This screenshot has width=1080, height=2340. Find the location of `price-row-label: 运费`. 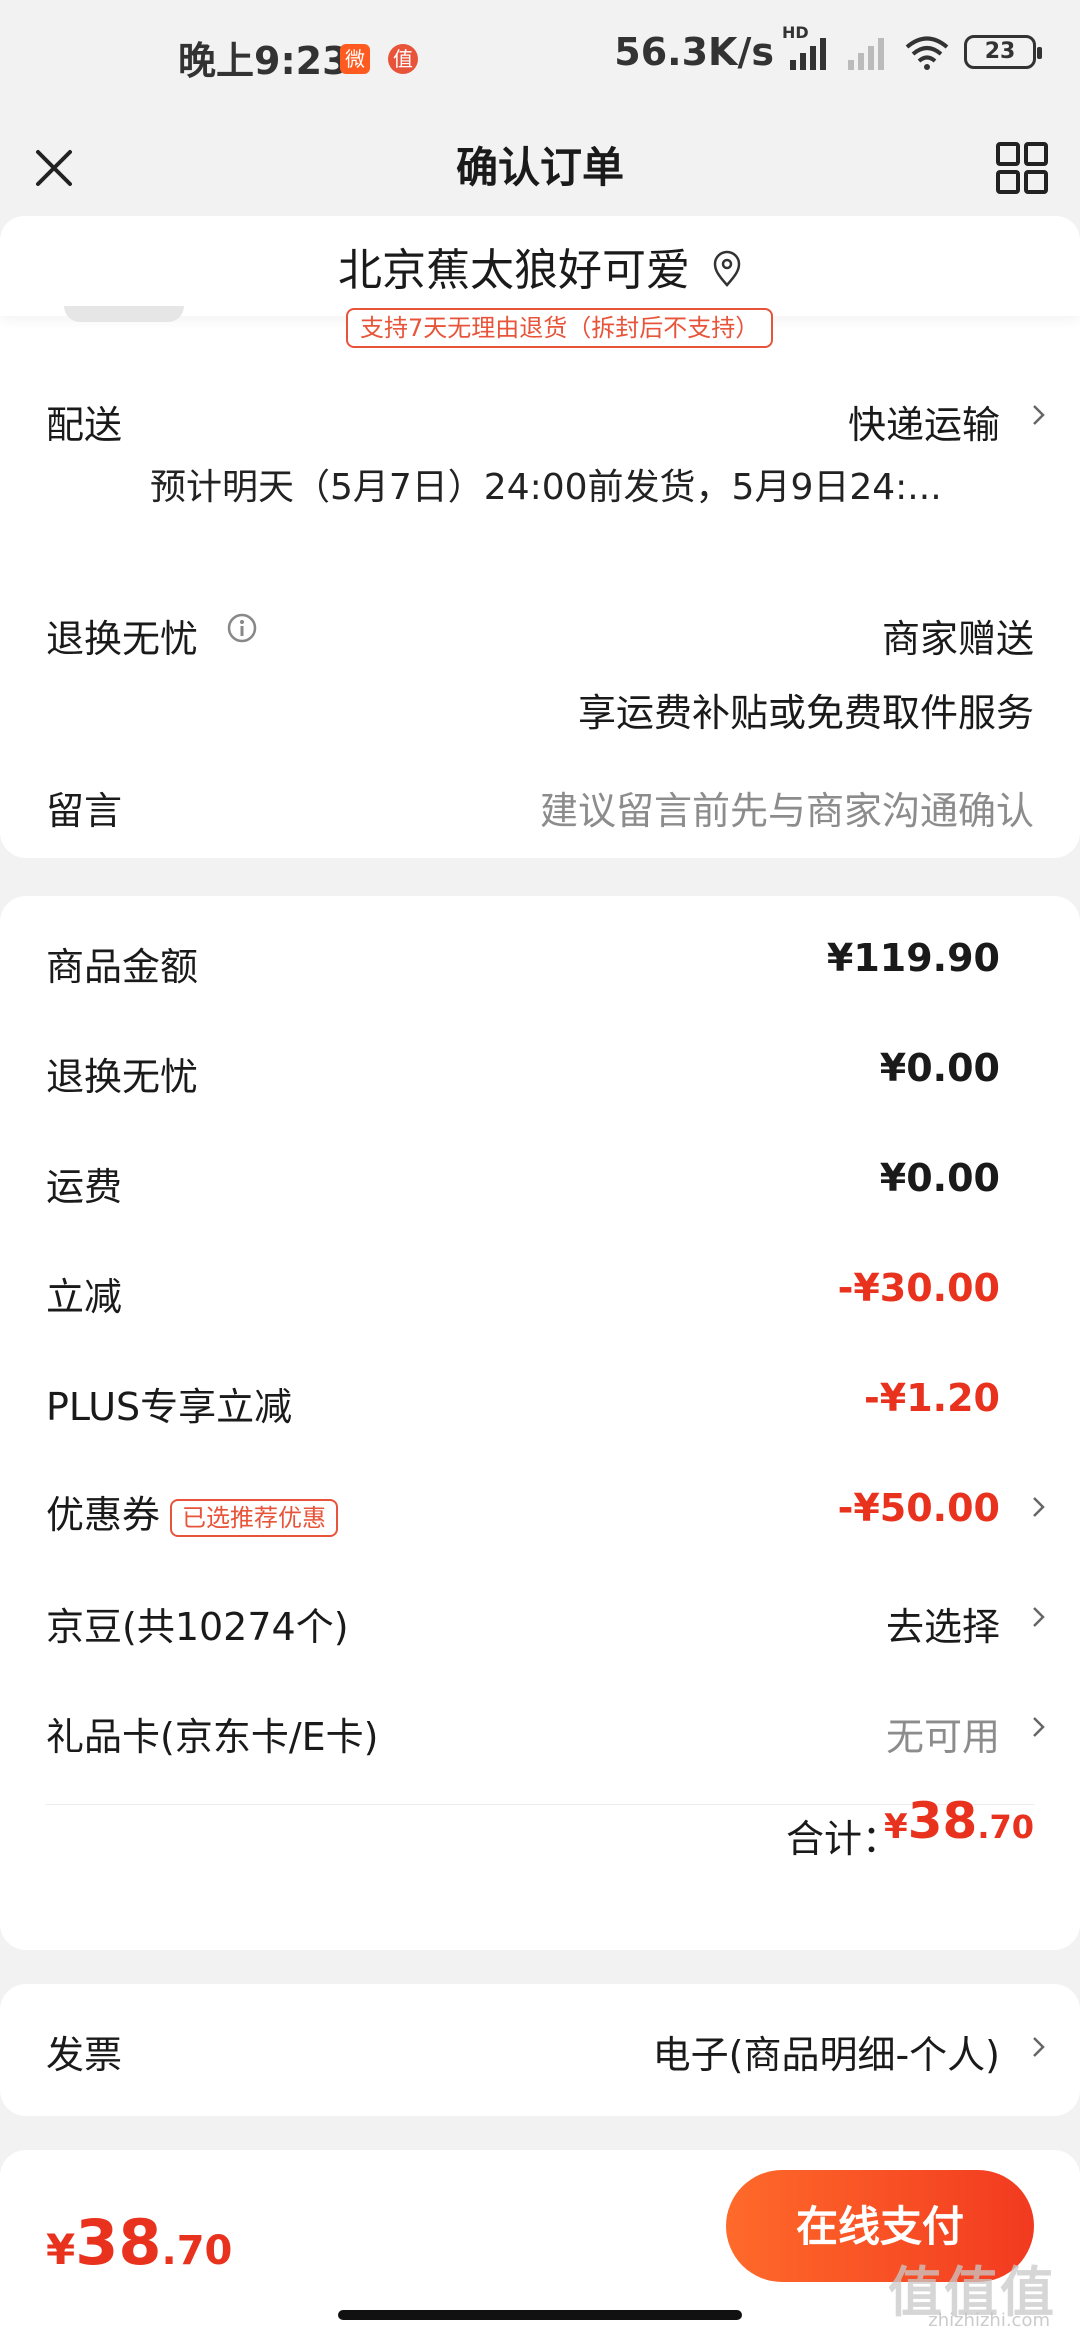

price-row-label: 运费 is located at coordinates (84, 1187).